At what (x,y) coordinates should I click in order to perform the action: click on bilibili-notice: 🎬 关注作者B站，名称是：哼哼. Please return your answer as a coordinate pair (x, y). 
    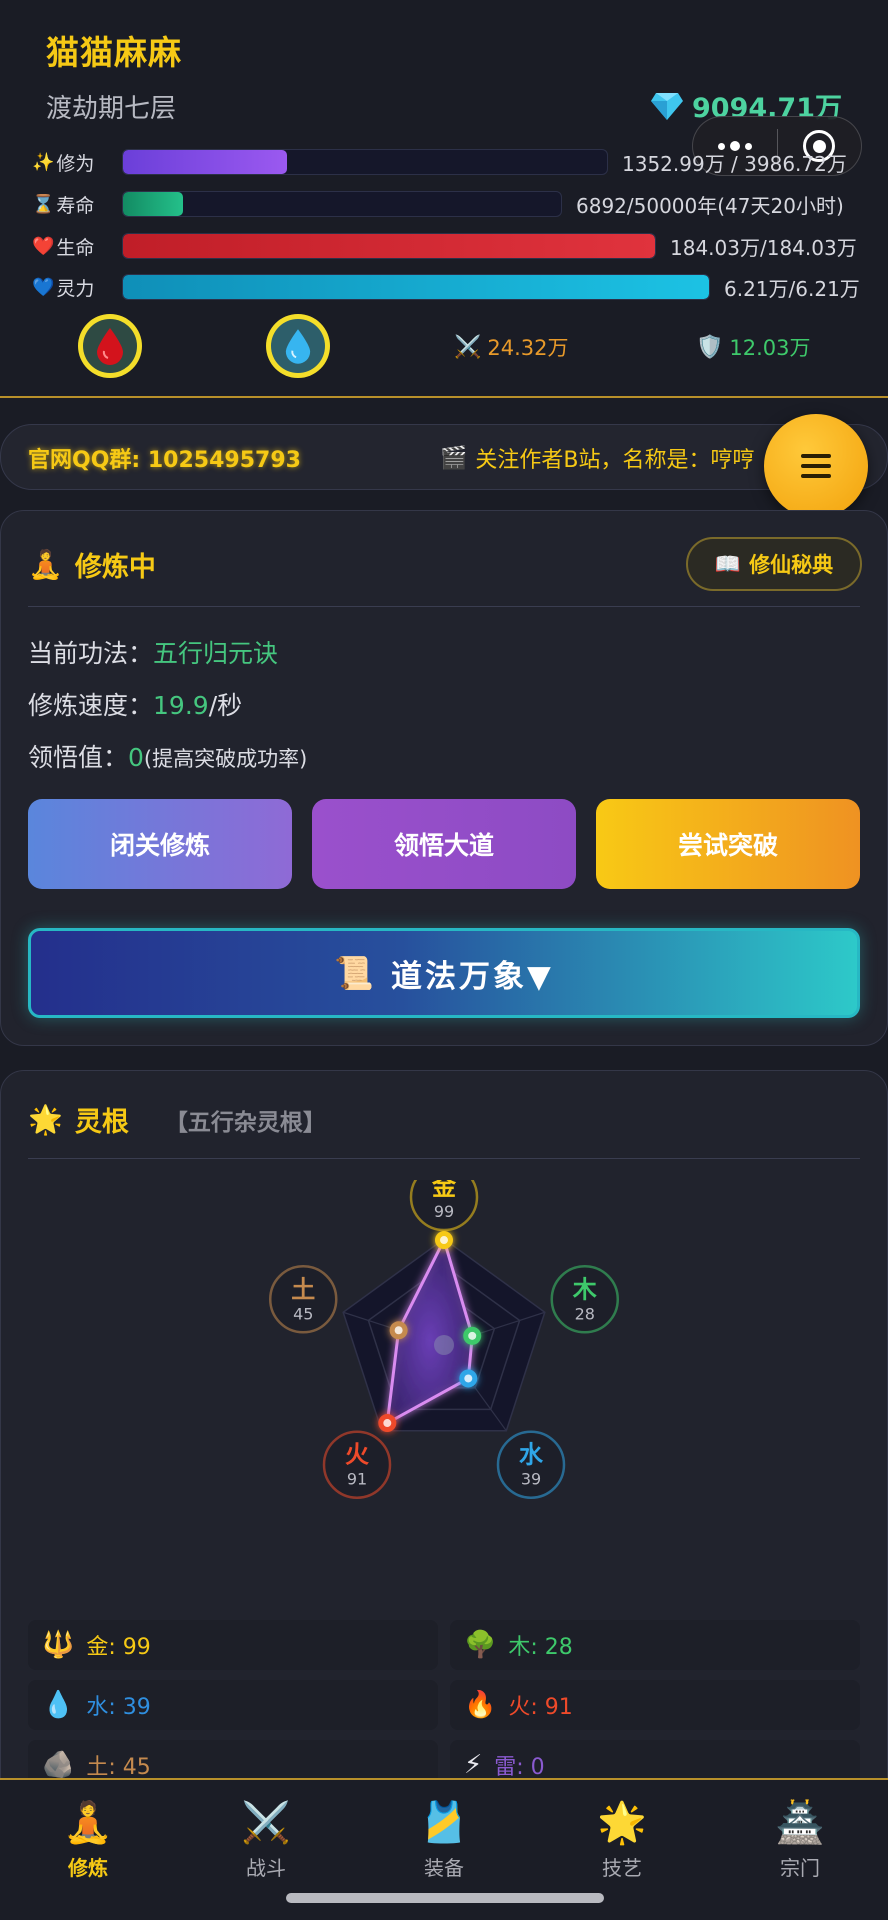
    Looking at the image, I should click on (597, 458).